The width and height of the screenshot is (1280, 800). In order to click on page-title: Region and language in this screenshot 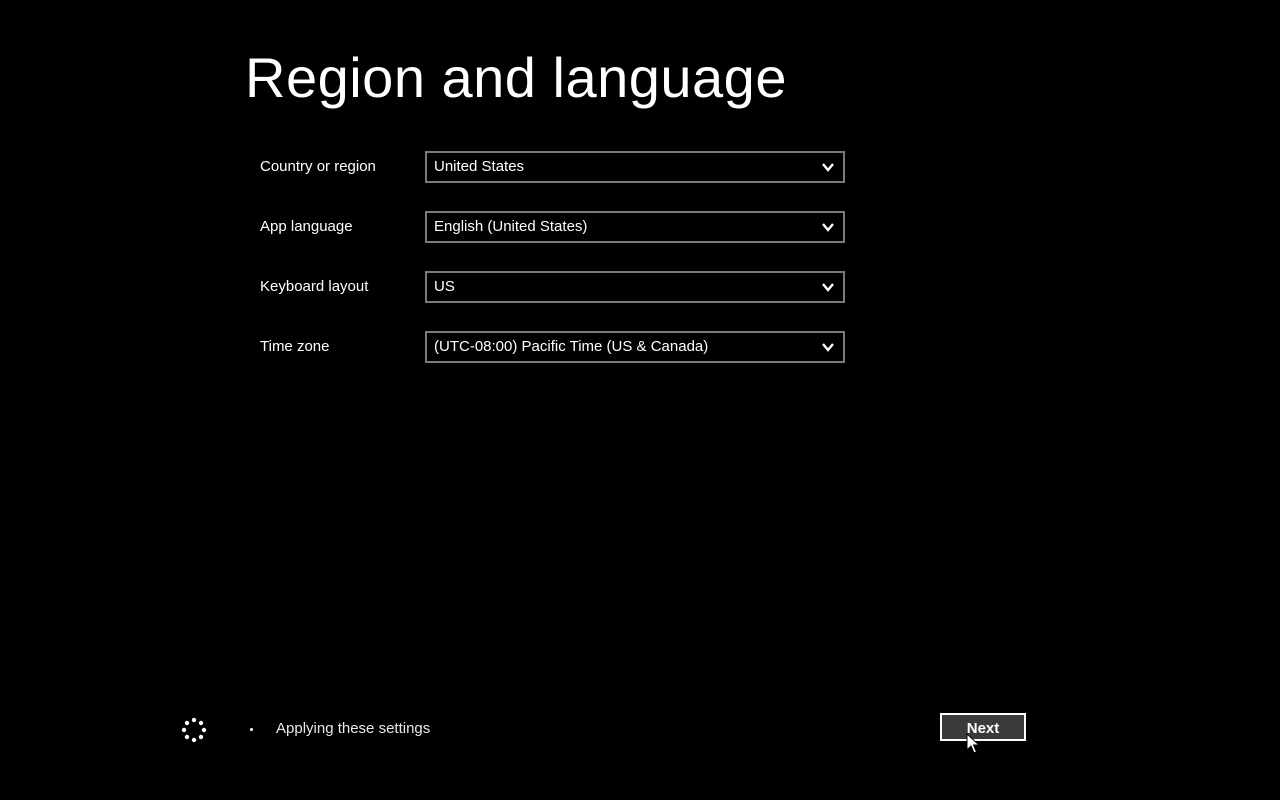, I will do `click(516, 77)`.